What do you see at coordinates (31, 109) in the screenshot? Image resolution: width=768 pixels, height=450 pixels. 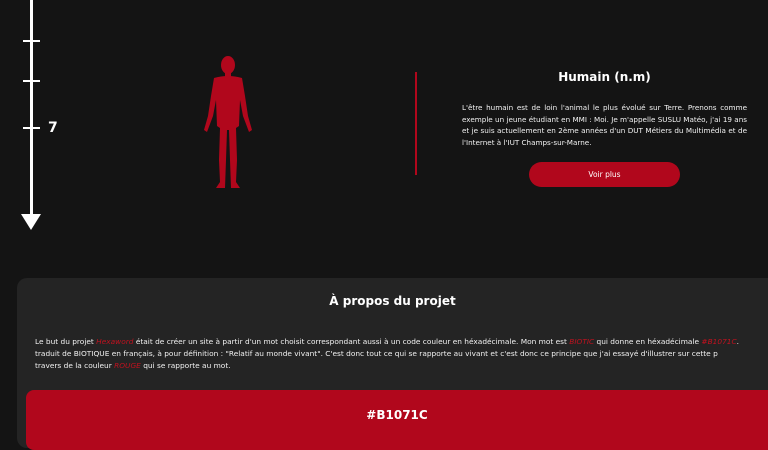 I see `timeline-line` at bounding box center [31, 109].